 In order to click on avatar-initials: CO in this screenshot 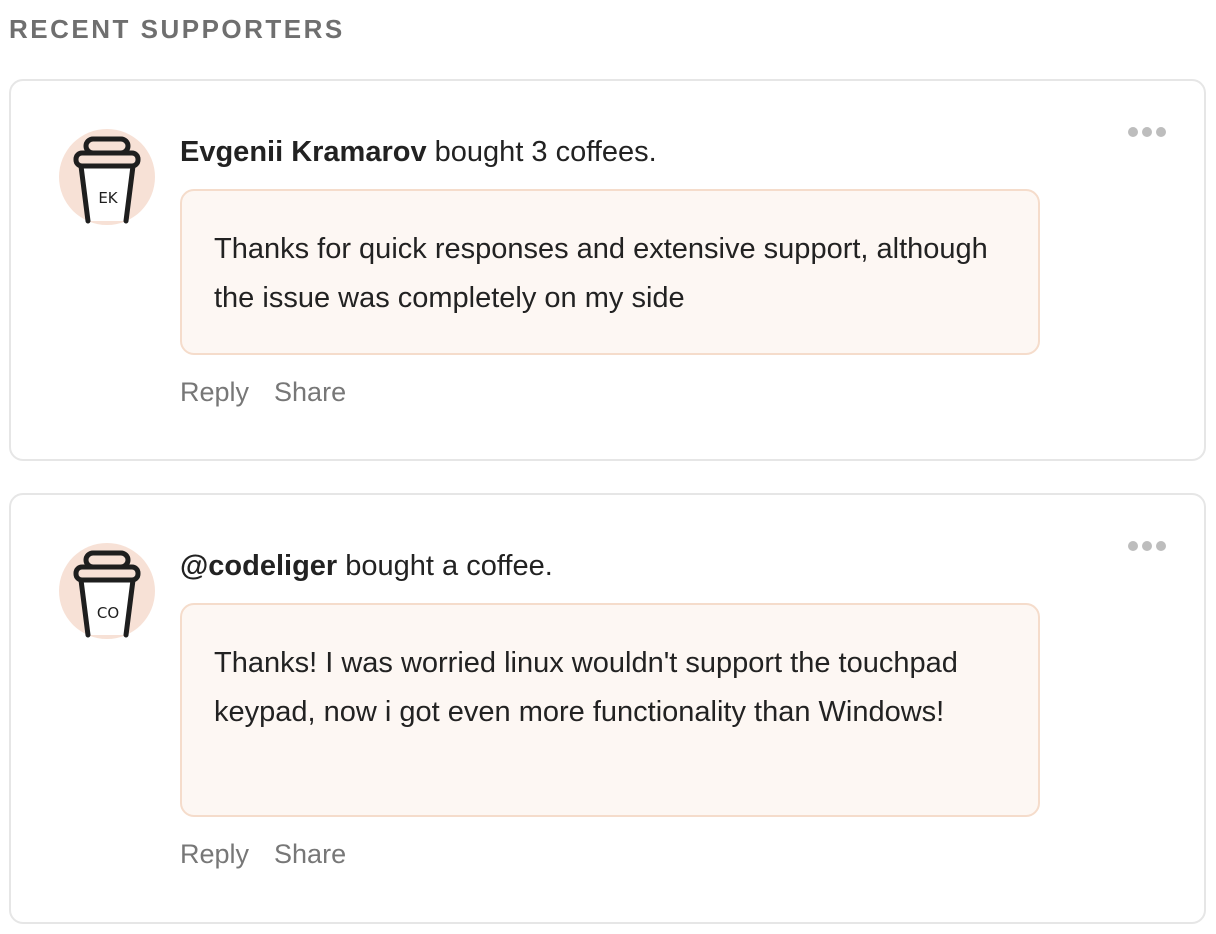, I will do `click(108, 613)`.